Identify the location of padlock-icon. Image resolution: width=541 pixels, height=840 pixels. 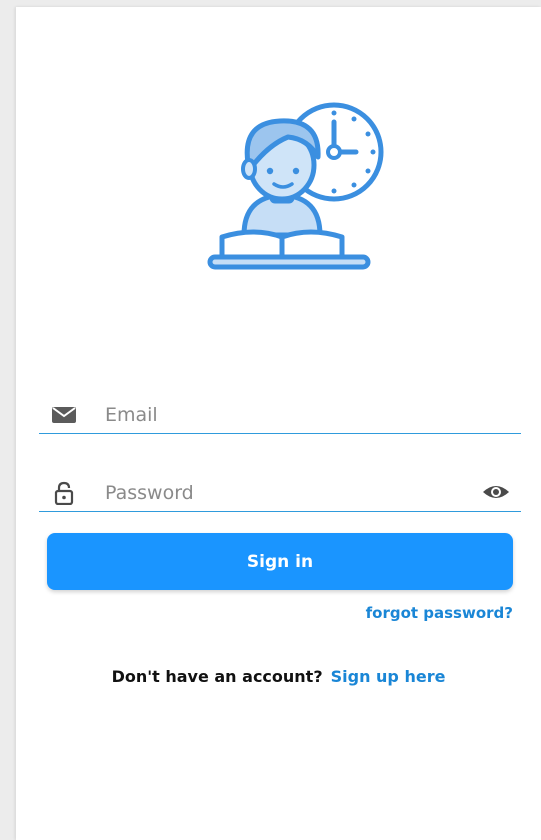
(64, 493).